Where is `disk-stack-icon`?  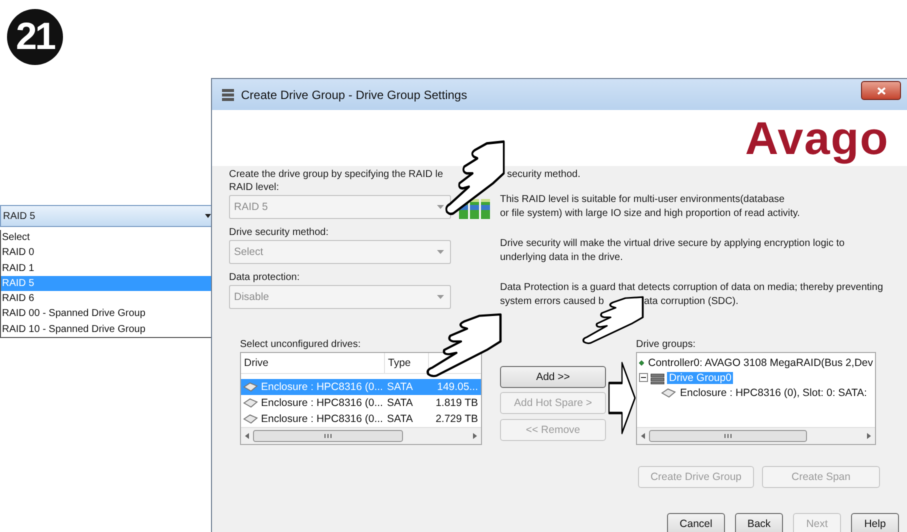 disk-stack-icon is located at coordinates (657, 377).